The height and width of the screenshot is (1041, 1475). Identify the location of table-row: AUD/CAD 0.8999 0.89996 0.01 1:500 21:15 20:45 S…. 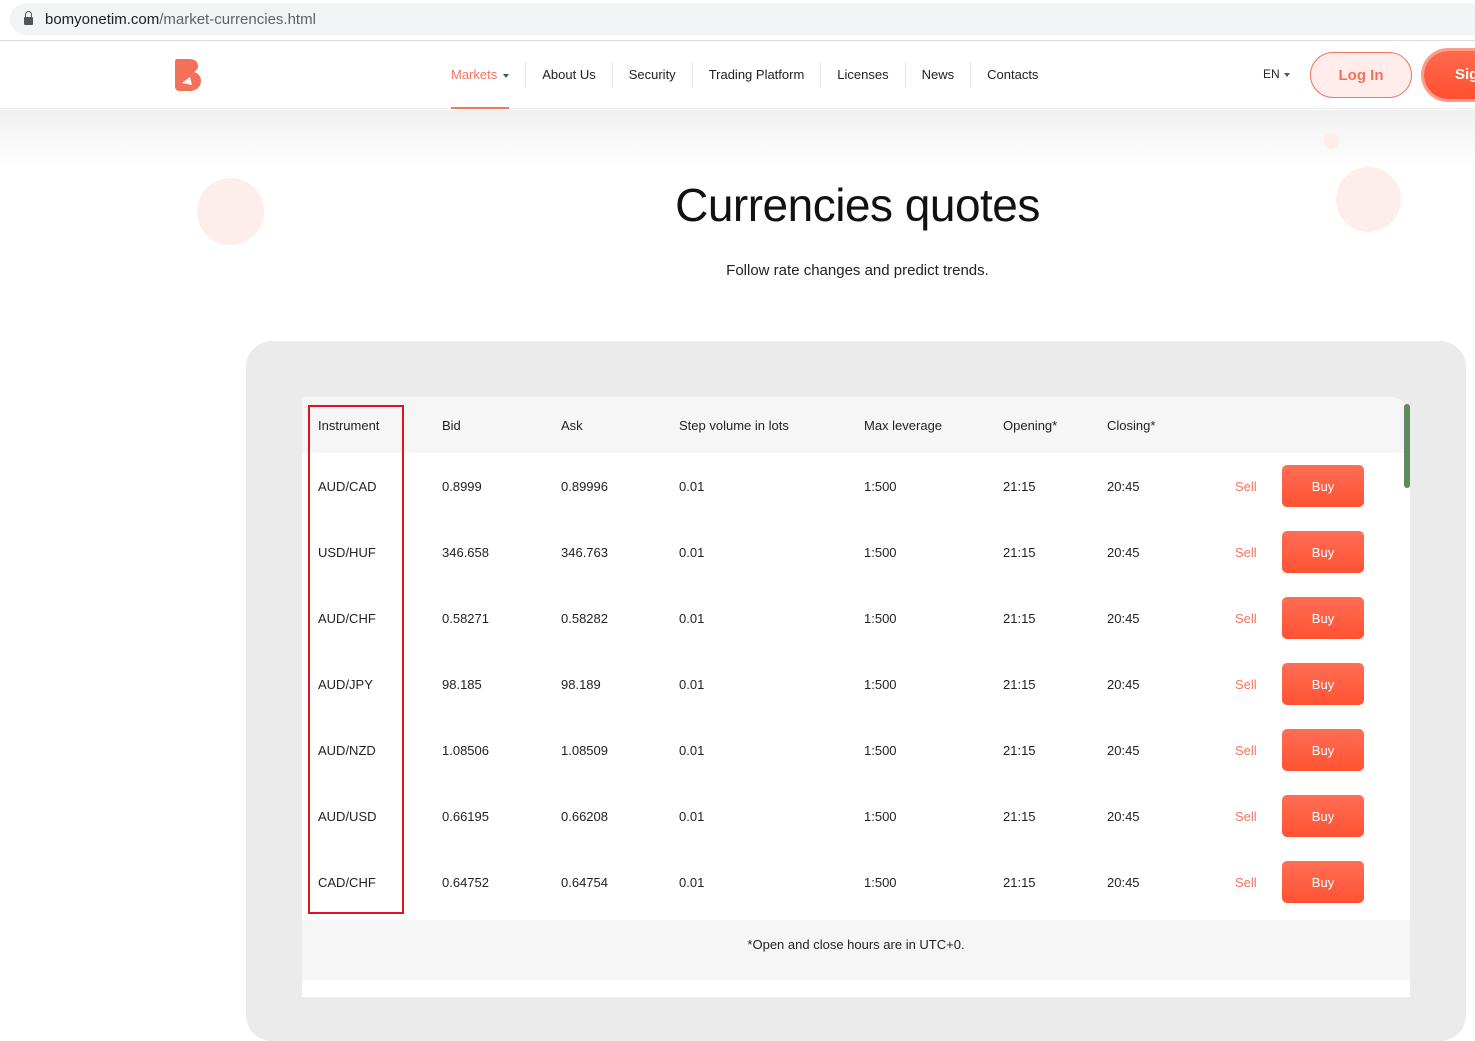
(856, 486).